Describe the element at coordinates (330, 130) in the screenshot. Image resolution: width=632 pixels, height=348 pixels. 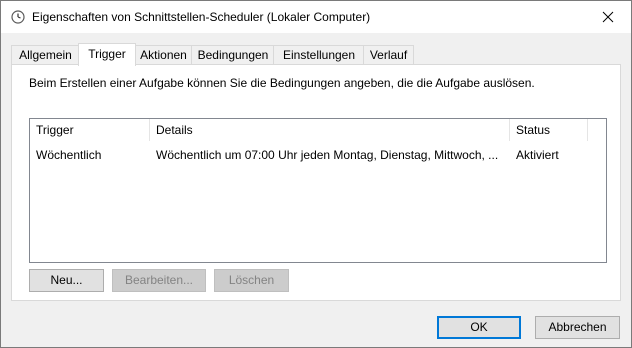
I see `column-header-details: Details` at that location.